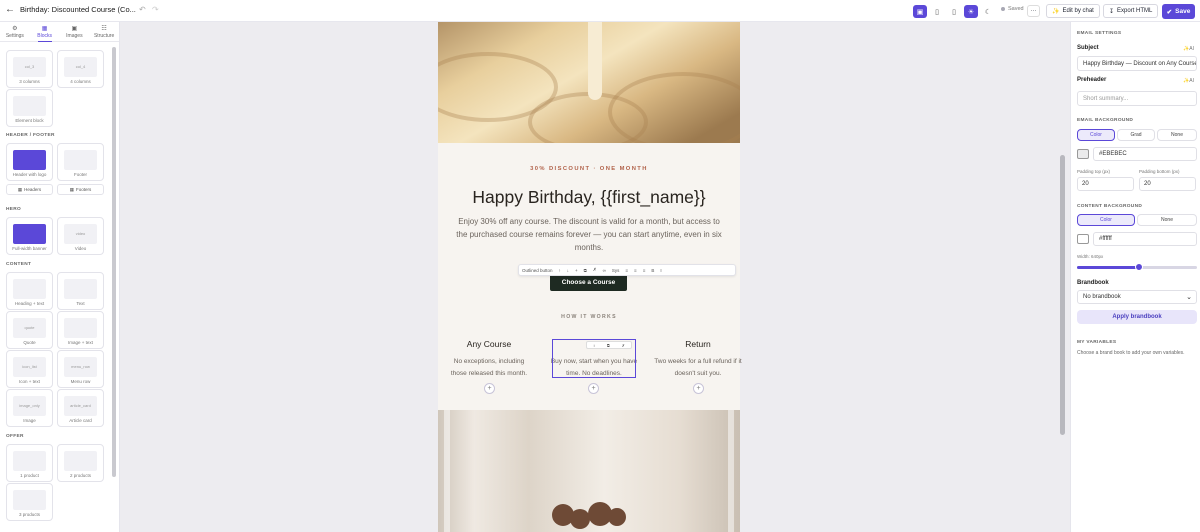  I want to click on back-arrow-icon: ←, so click(10, 9).